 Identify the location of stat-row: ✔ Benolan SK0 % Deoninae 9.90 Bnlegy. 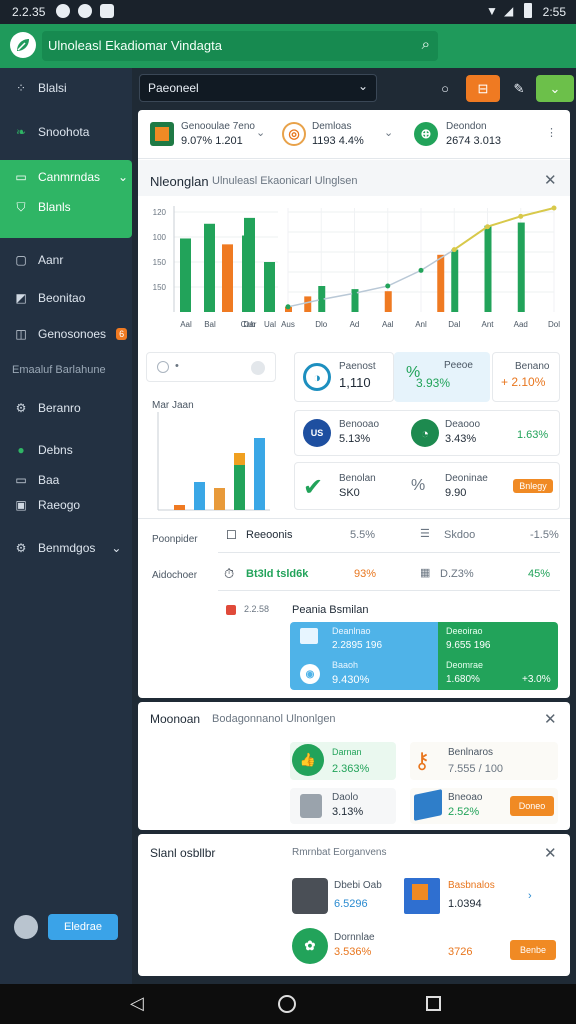
(427, 486).